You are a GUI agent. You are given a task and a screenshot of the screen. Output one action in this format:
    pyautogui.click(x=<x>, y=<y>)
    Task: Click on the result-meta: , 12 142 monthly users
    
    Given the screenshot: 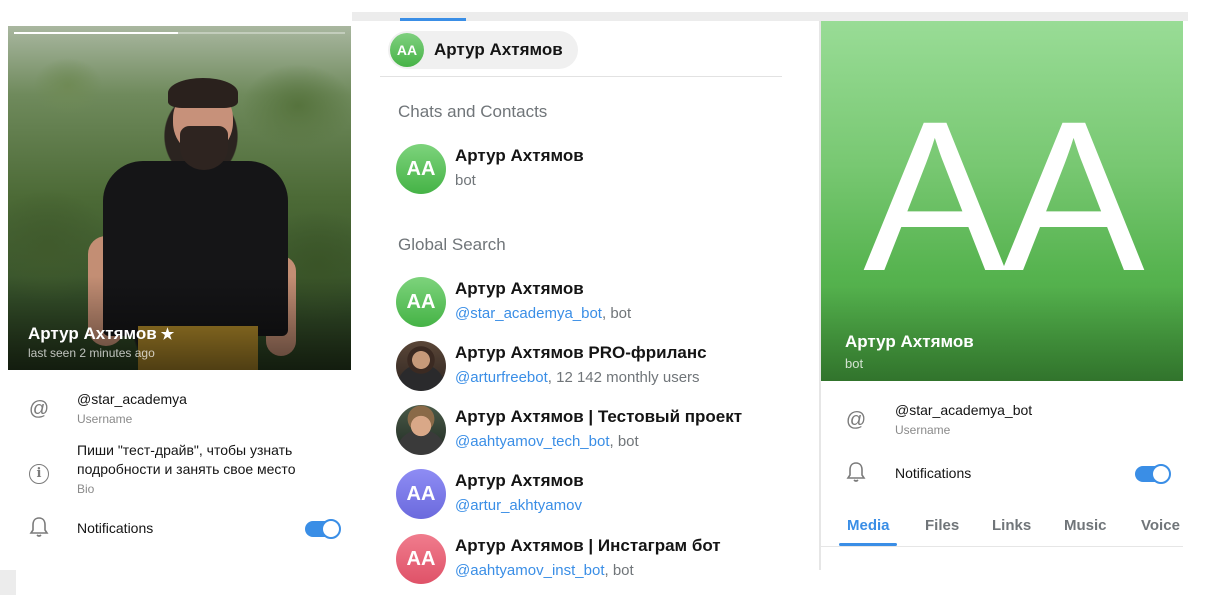 What is the action you would take?
    pyautogui.click(x=623, y=377)
    